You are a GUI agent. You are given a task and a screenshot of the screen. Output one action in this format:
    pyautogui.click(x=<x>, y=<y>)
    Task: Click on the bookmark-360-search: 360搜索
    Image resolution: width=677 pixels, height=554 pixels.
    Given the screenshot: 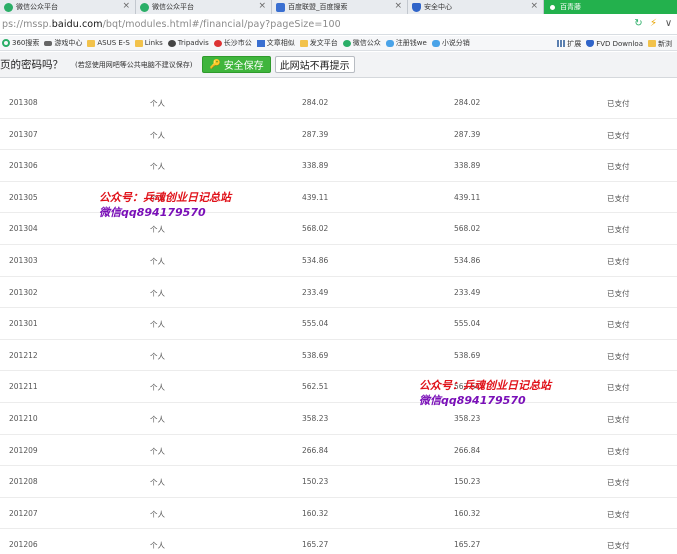 What is the action you would take?
    pyautogui.click(x=20, y=43)
    